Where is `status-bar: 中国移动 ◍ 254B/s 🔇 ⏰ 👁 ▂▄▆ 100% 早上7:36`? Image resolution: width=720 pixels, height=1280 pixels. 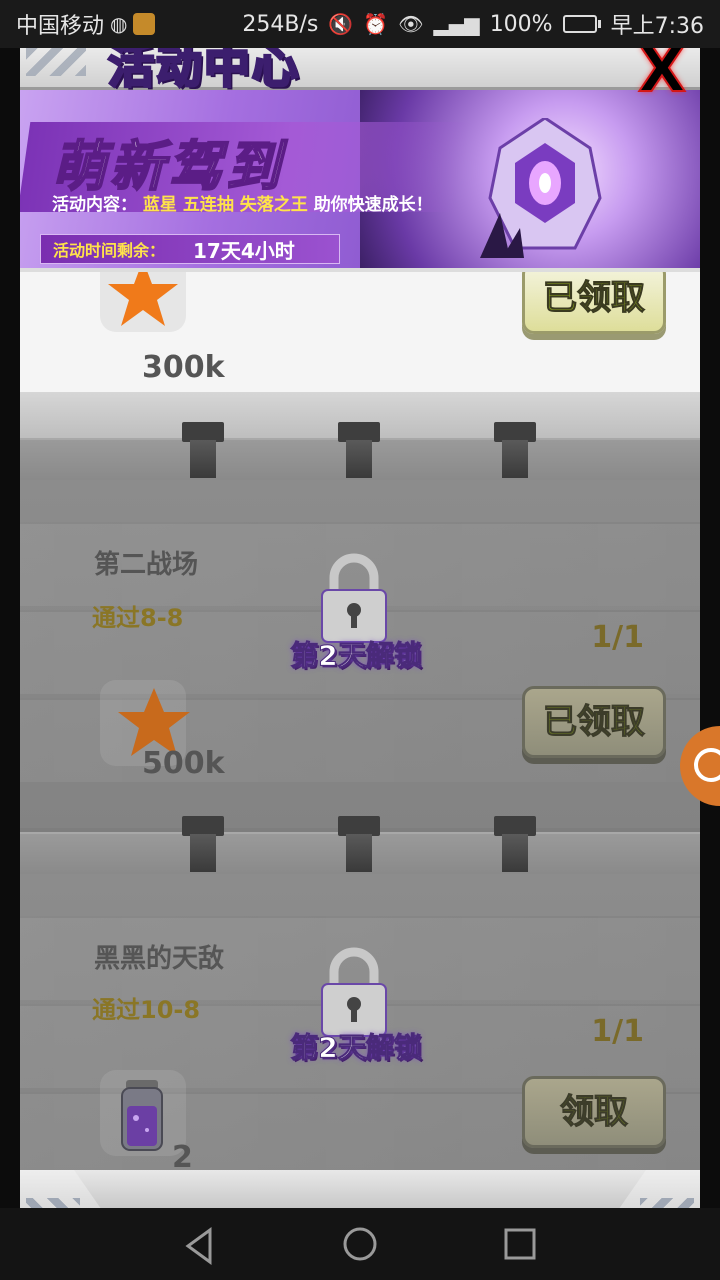 status-bar: 中国移动 ◍ 254B/s 🔇 ⏰ 👁 ▂▄▆ 100% 早上7:36 is located at coordinates (360, 24).